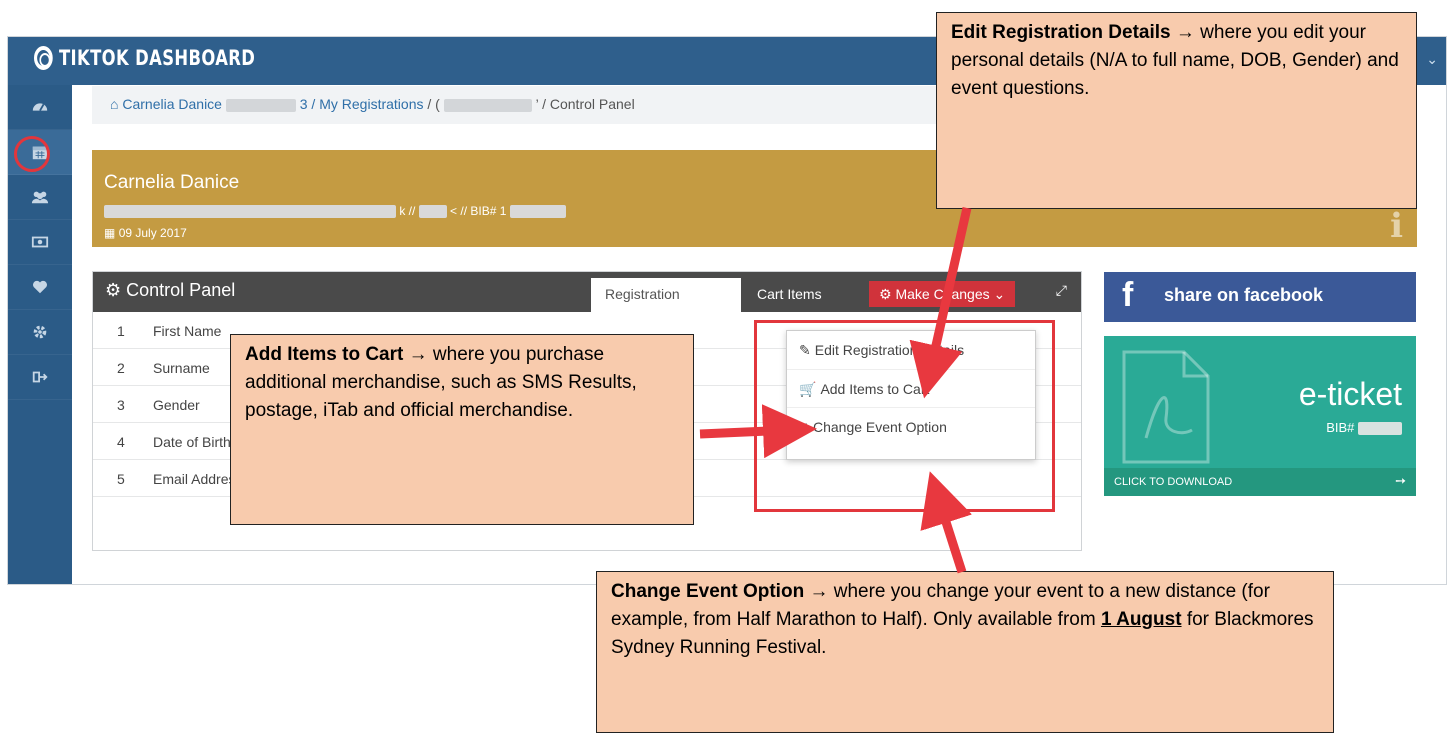 Image resolution: width=1451 pixels, height=733 pixels. I want to click on sidebar-item-registrations, so click(40, 152).